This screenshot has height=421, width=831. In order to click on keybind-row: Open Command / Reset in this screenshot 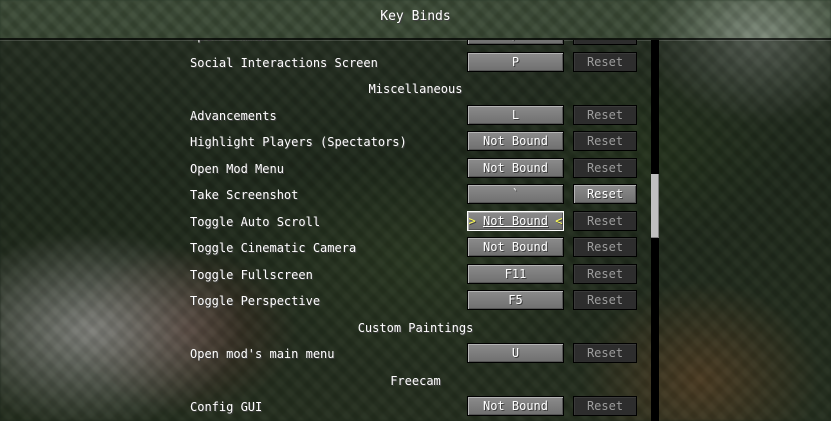, I will do `click(415, 45)`.